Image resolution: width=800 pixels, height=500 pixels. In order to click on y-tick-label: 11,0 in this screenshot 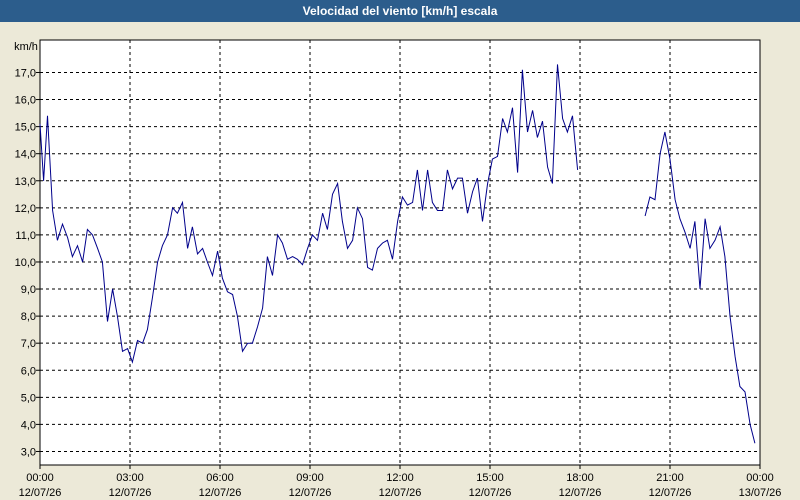, I will do `click(25, 236)`.